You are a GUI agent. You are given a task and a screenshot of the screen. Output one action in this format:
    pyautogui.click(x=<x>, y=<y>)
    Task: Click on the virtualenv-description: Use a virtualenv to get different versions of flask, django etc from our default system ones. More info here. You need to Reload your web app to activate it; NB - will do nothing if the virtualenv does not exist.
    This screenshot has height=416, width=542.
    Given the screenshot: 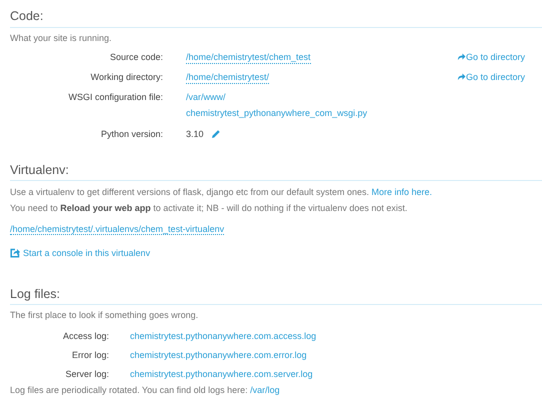 What is the action you would take?
    pyautogui.click(x=222, y=200)
    